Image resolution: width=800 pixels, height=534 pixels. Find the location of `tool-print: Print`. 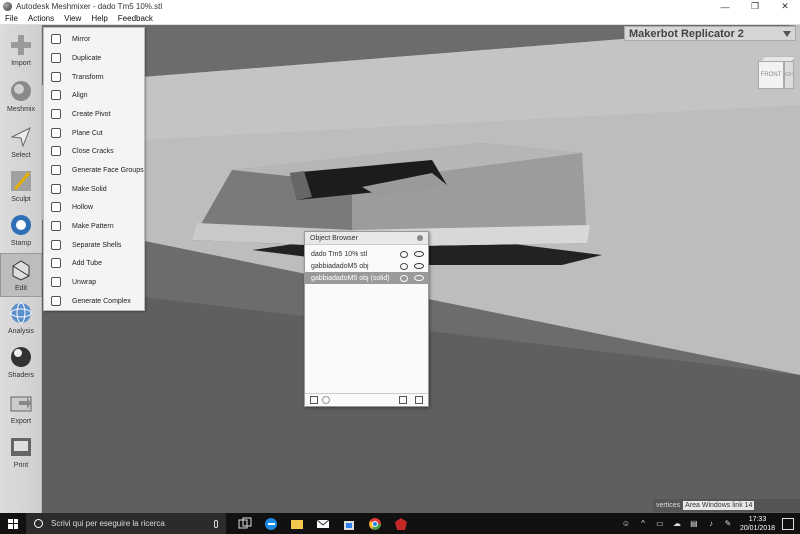

tool-print: Print is located at coordinates (21, 453).